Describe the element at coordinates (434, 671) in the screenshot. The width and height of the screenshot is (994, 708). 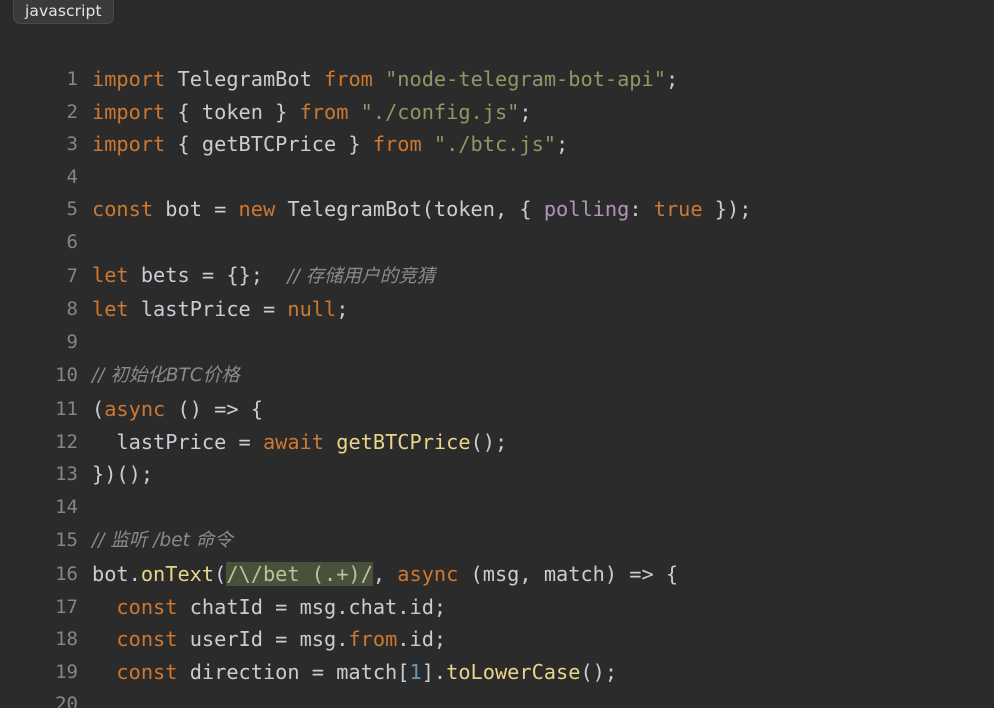
I see `token-plain: ].` at that location.